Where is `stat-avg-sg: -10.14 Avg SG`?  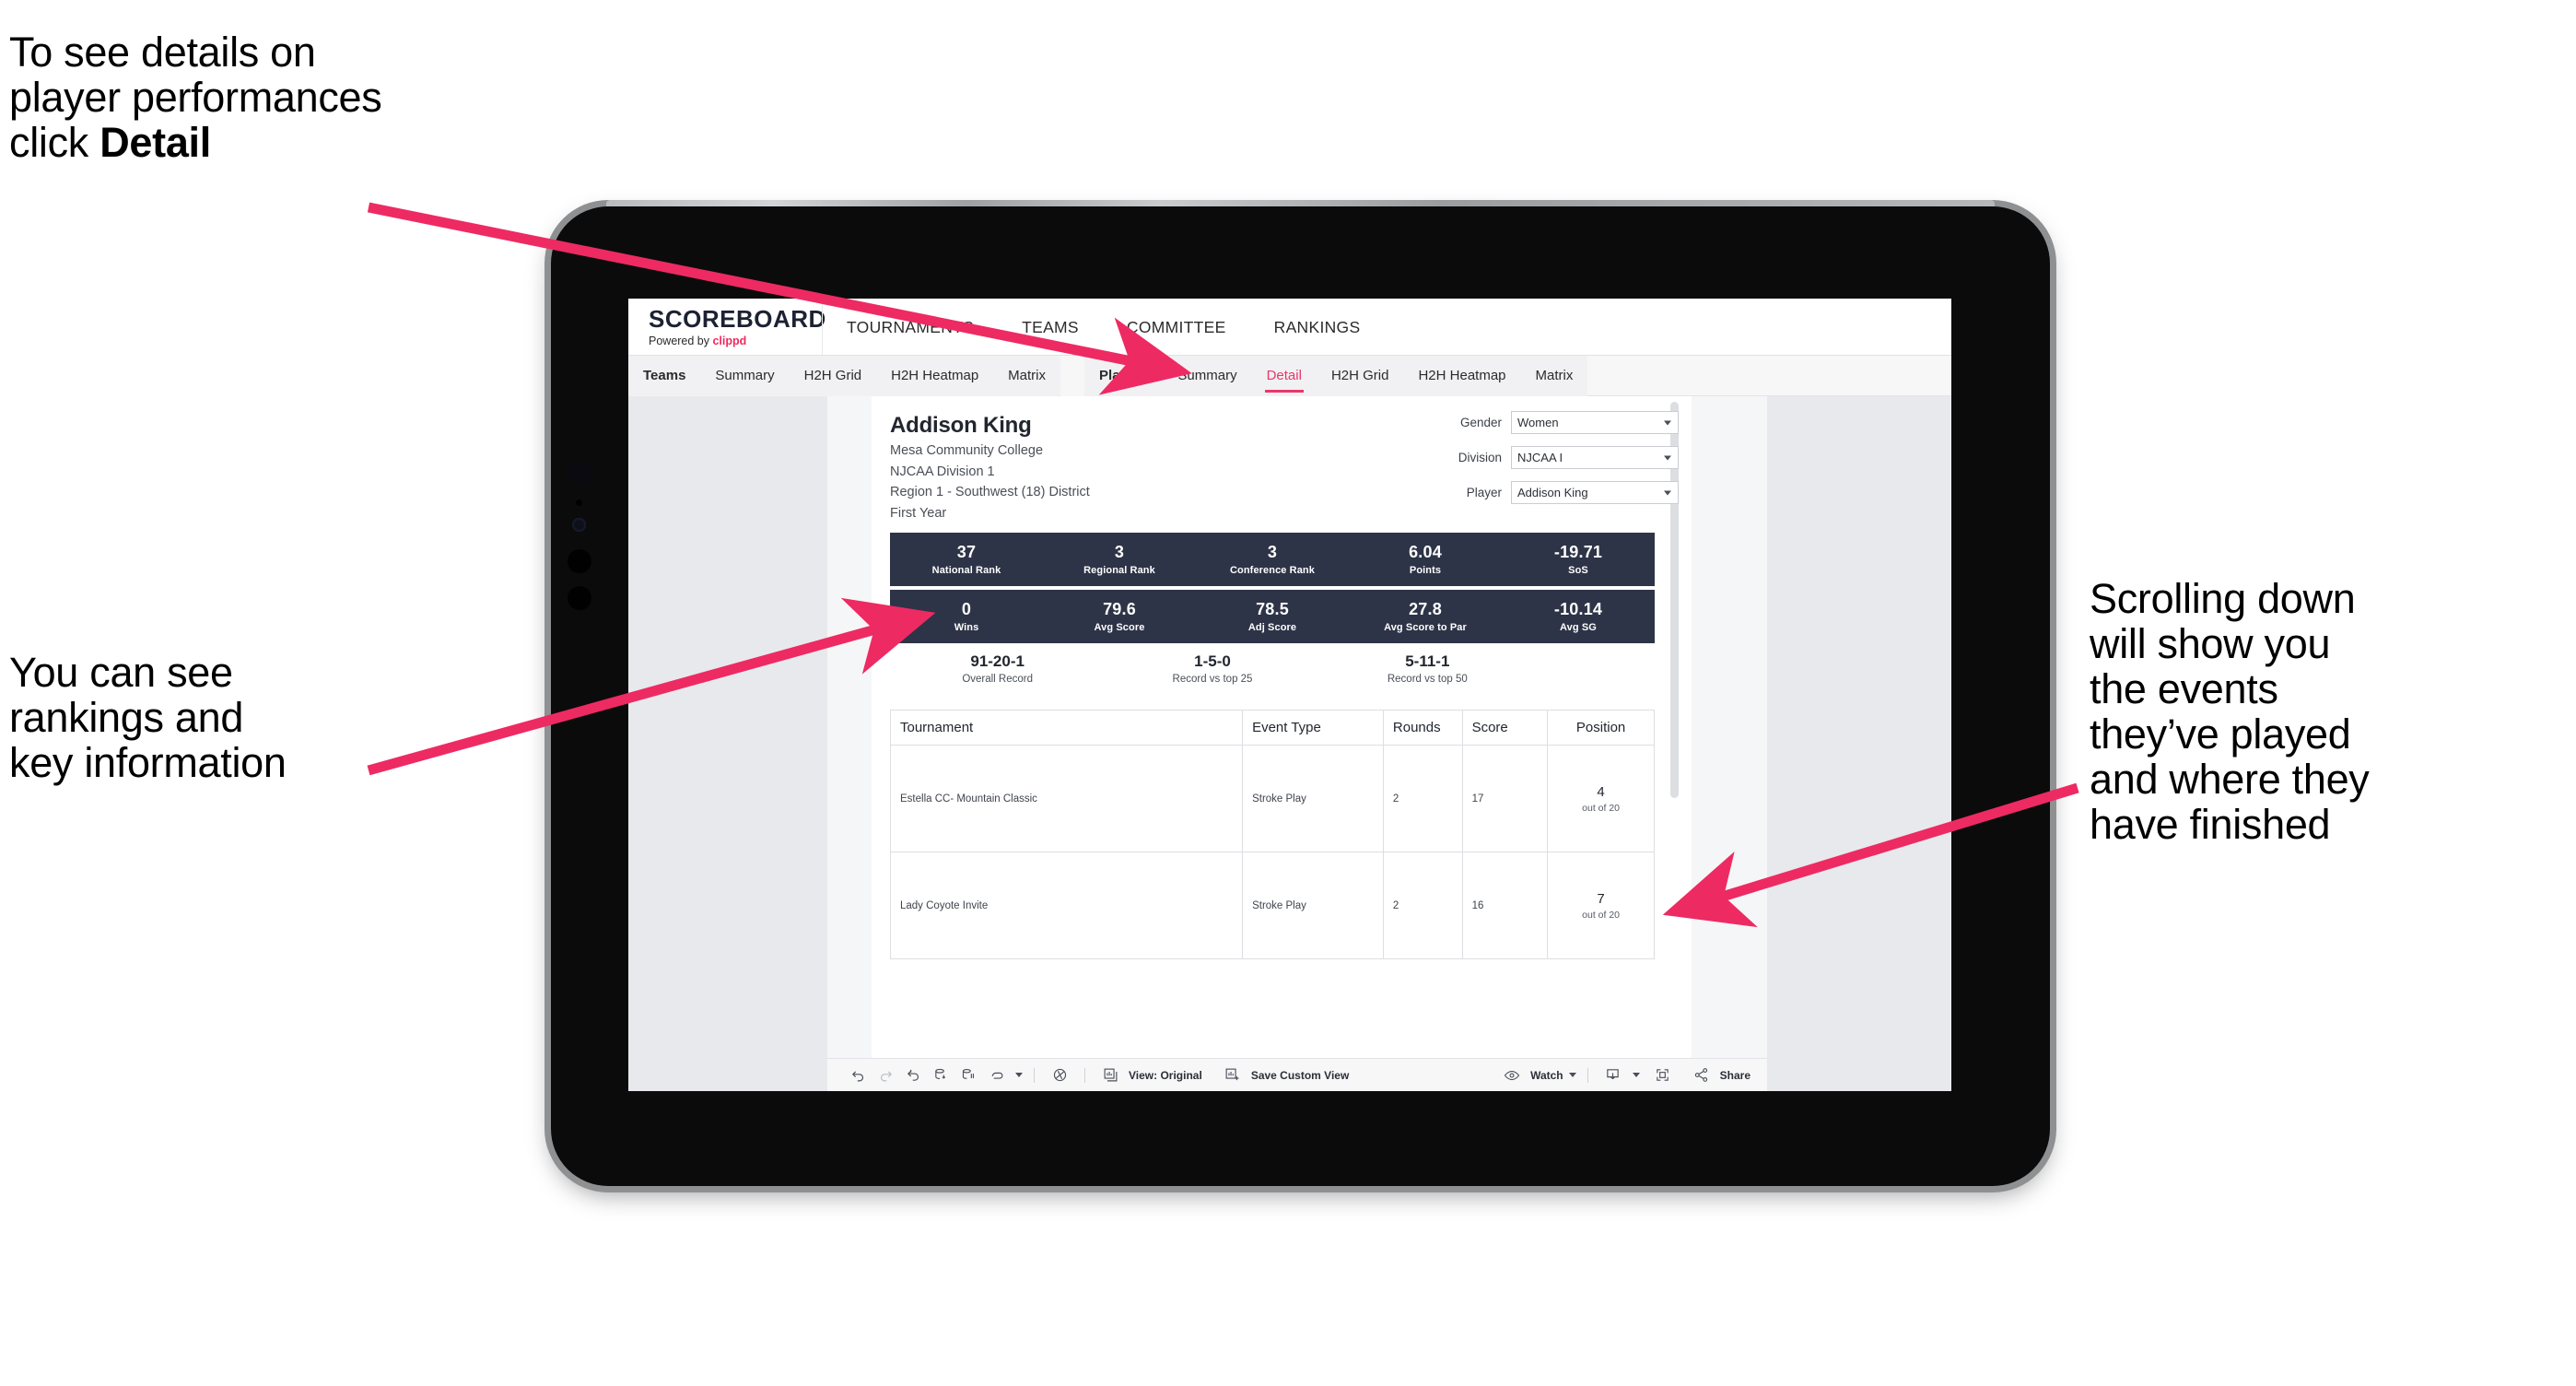 stat-avg-sg: -10.14 Avg SG is located at coordinates (1578, 616).